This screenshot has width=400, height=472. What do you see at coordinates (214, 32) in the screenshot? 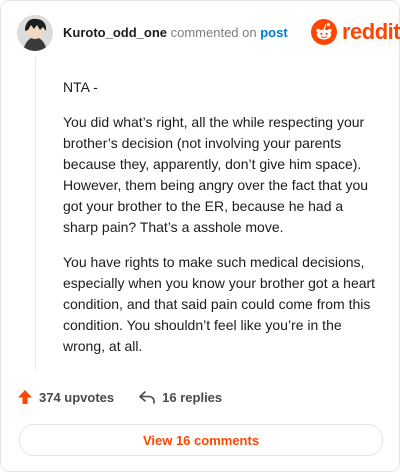
I see `commented-on-text: commented on` at bounding box center [214, 32].